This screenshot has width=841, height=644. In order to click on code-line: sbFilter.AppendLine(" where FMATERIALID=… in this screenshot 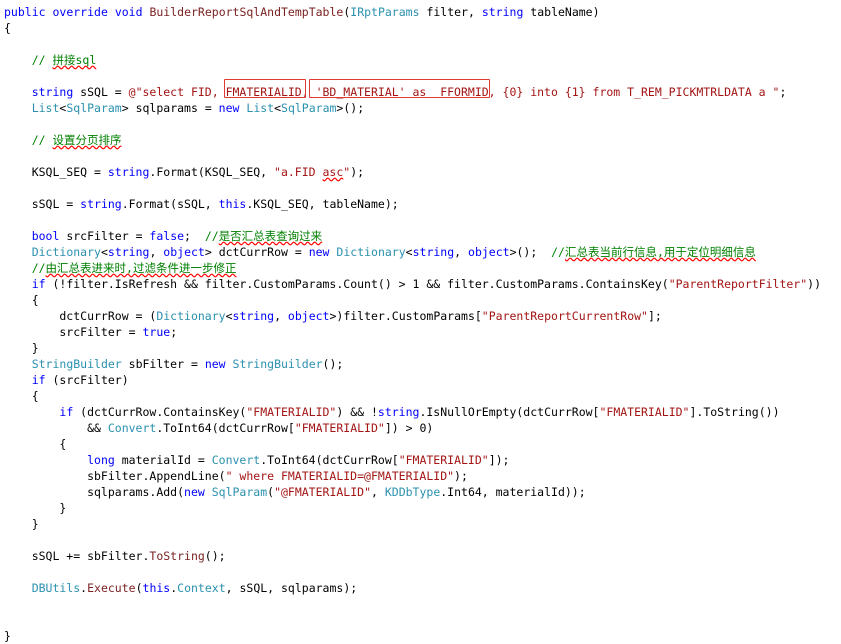, I will do `click(422, 476)`.